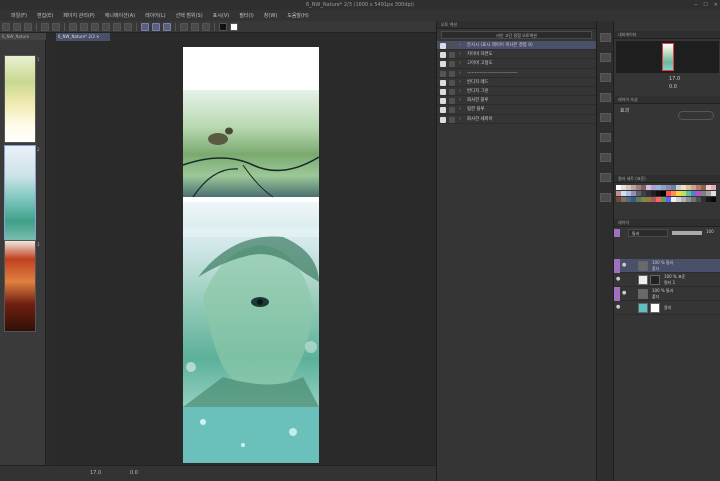 The height and width of the screenshot is (481, 720). I want to click on action-row: › 지이비 자연도, so click(516, 55).